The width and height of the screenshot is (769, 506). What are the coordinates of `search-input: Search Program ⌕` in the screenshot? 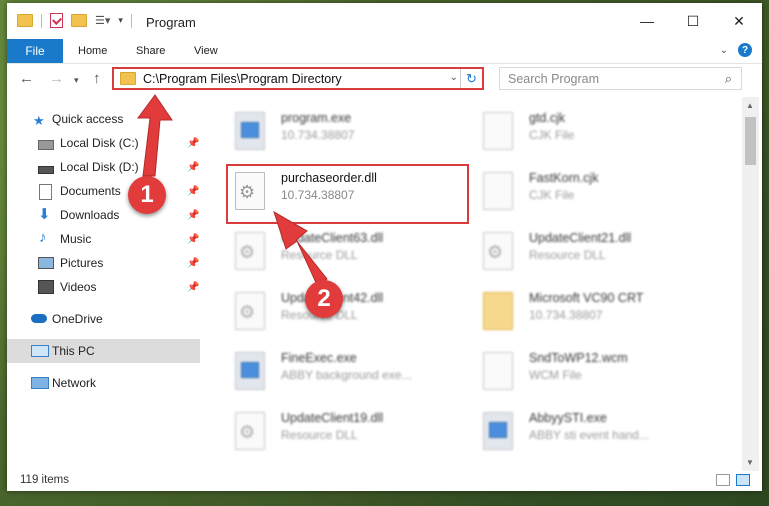 It's located at (620, 78).